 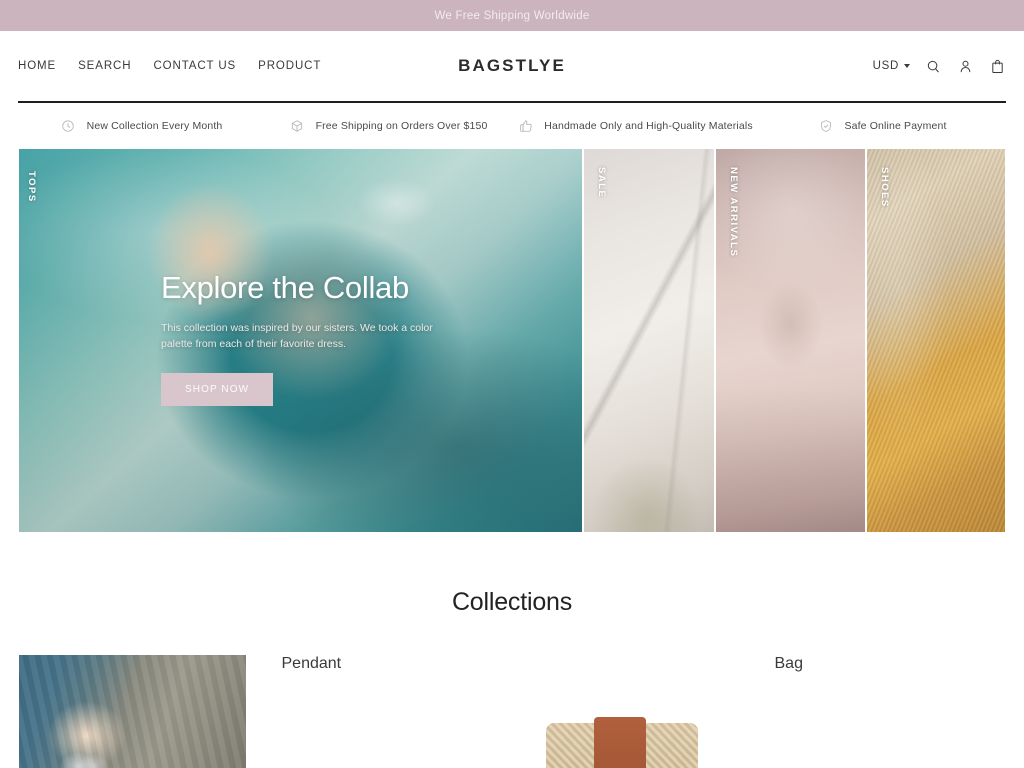 What do you see at coordinates (217, 389) in the screenshot?
I see `shop-now-button: SHOP NOW` at bounding box center [217, 389].